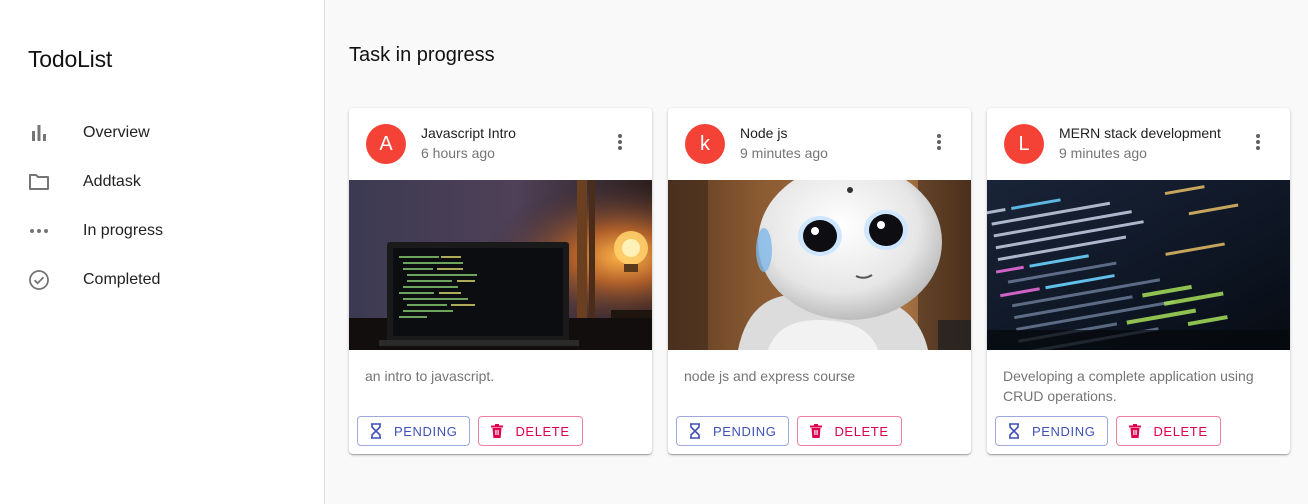 The image size is (1308, 504). Describe the element at coordinates (162, 181) in the screenshot. I see `sidebar-item-addtask: Addtask` at that location.